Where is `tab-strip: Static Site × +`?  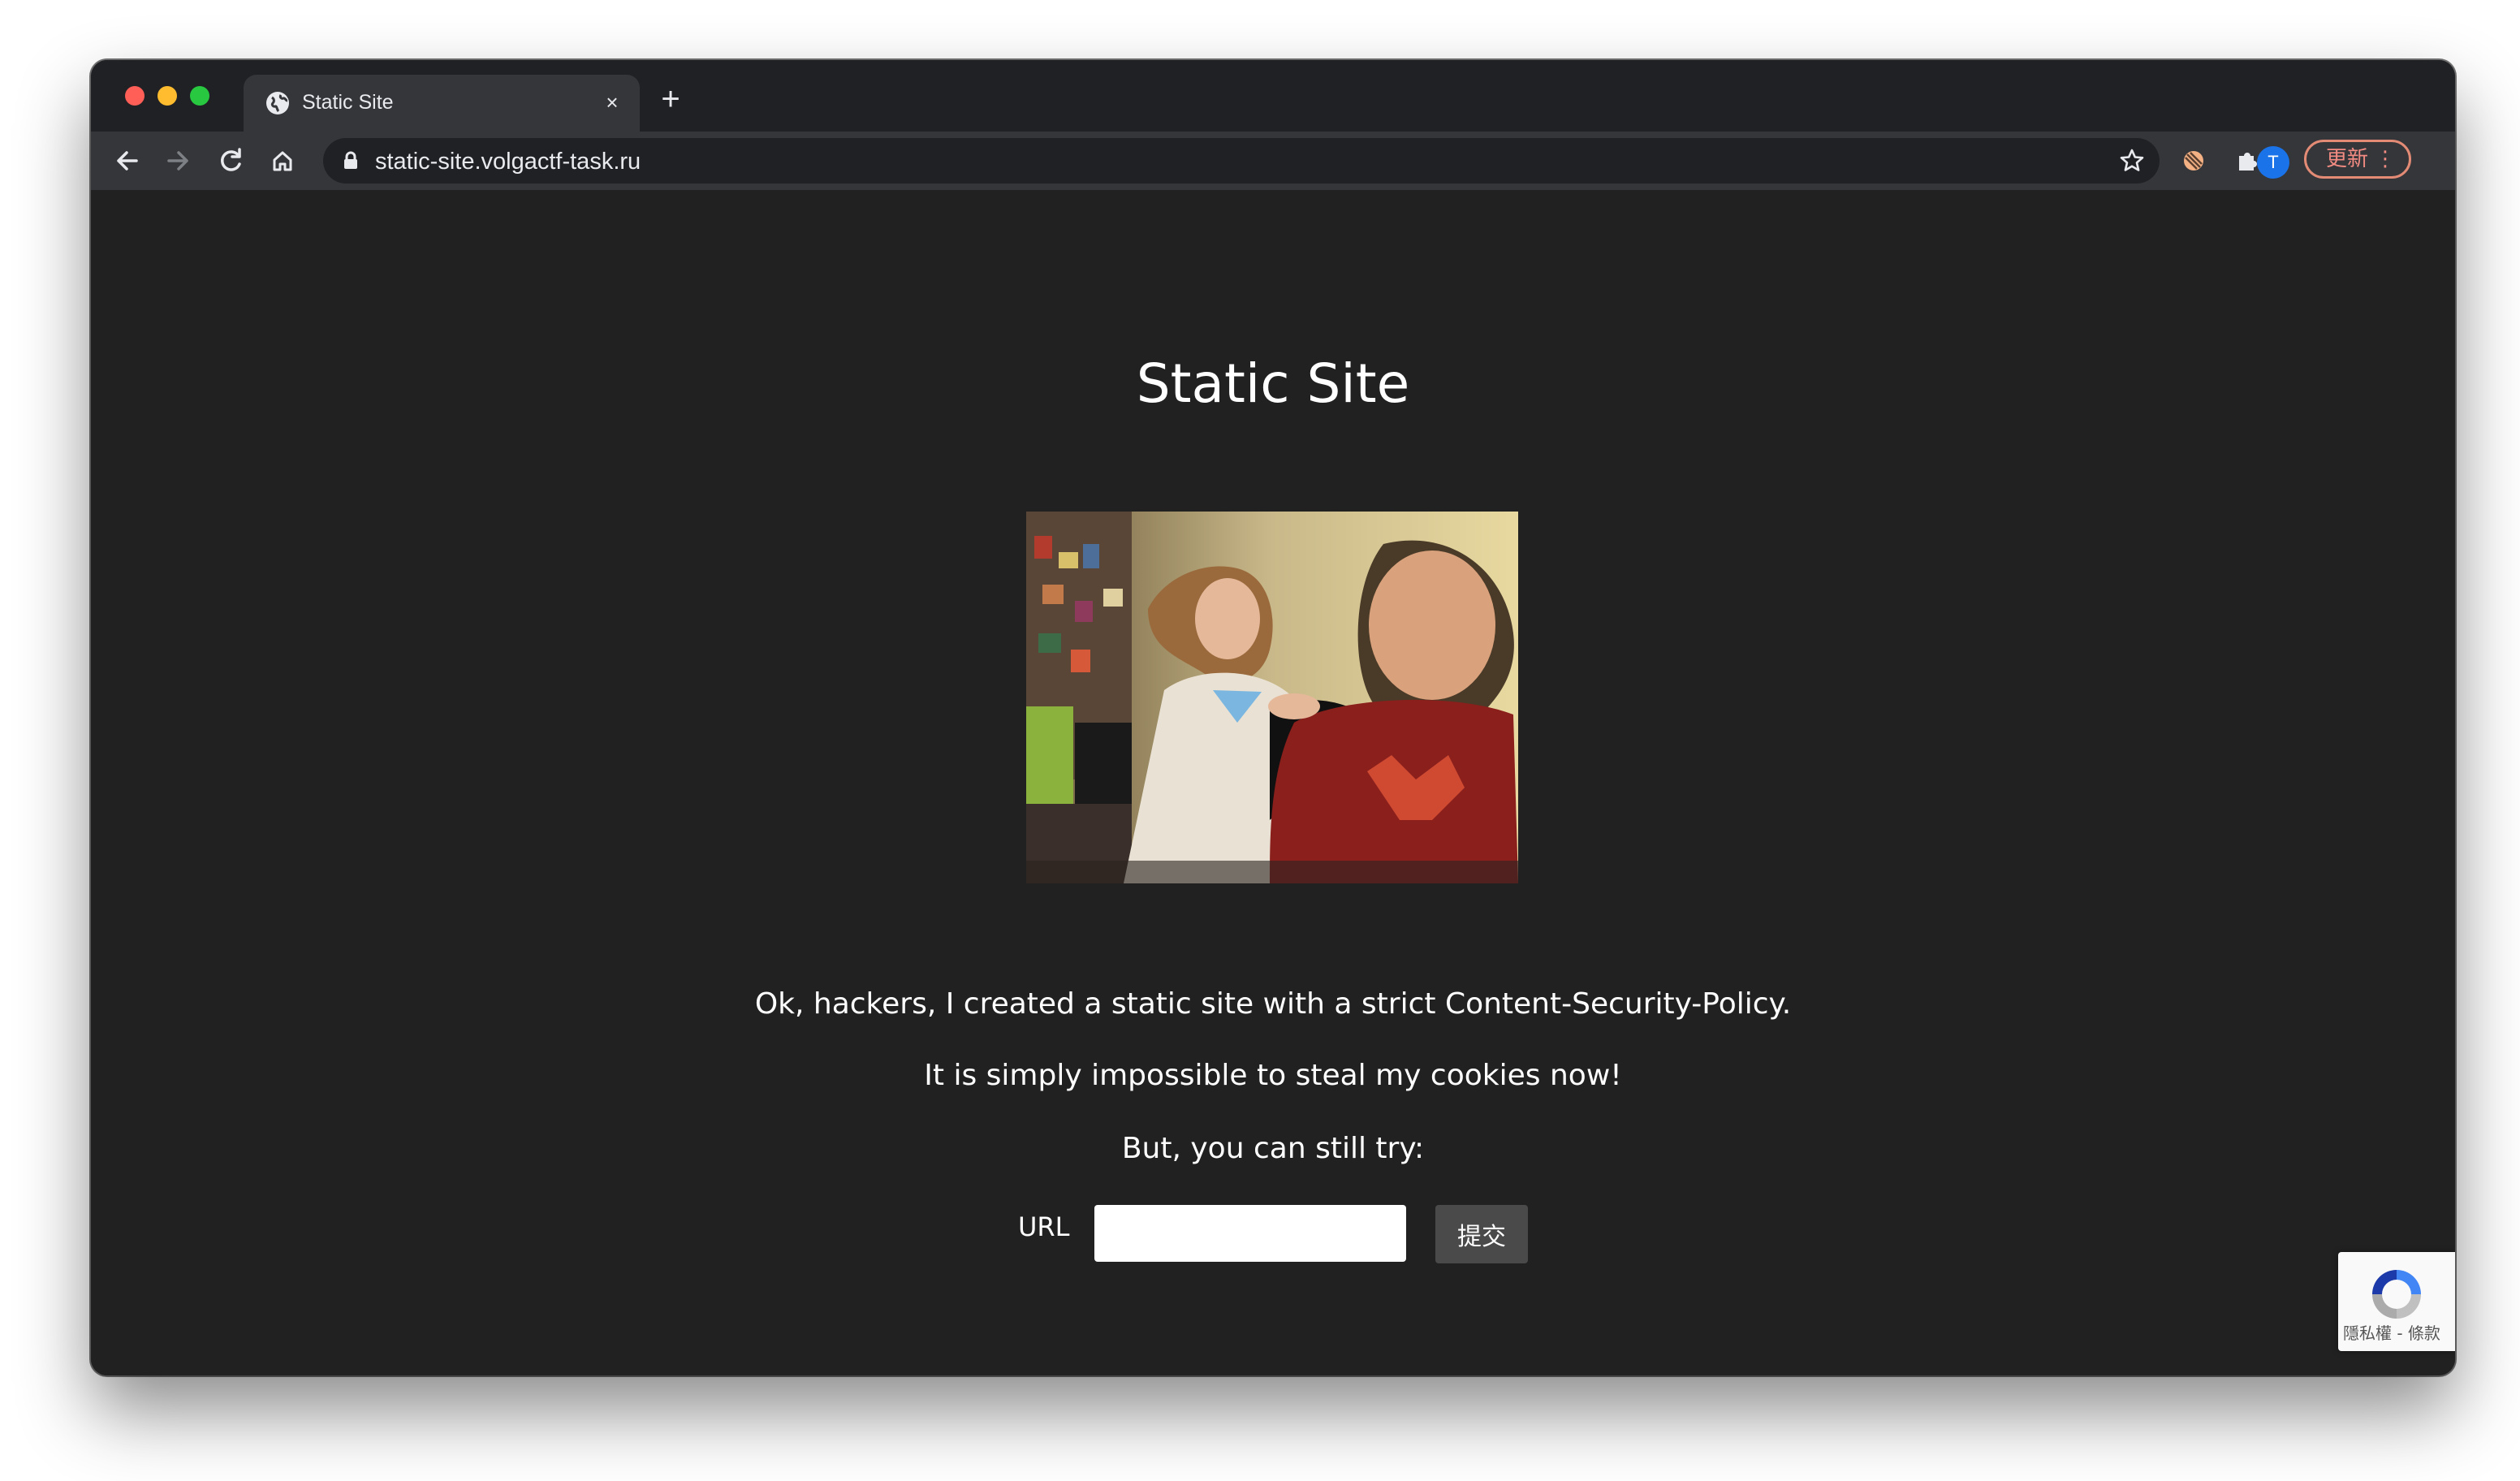
tab-strip: Static Site × + is located at coordinates (1273, 96).